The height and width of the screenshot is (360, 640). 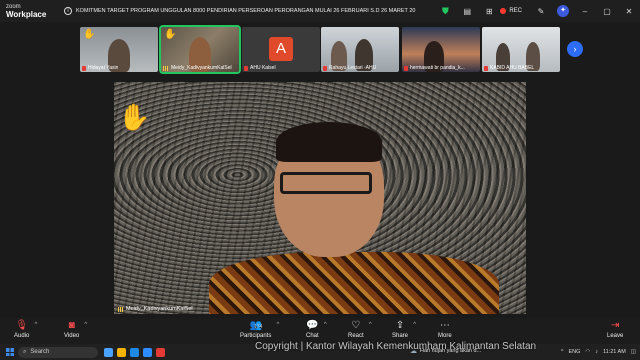 I want to click on more-icon: ⋯, so click(x=444, y=325).